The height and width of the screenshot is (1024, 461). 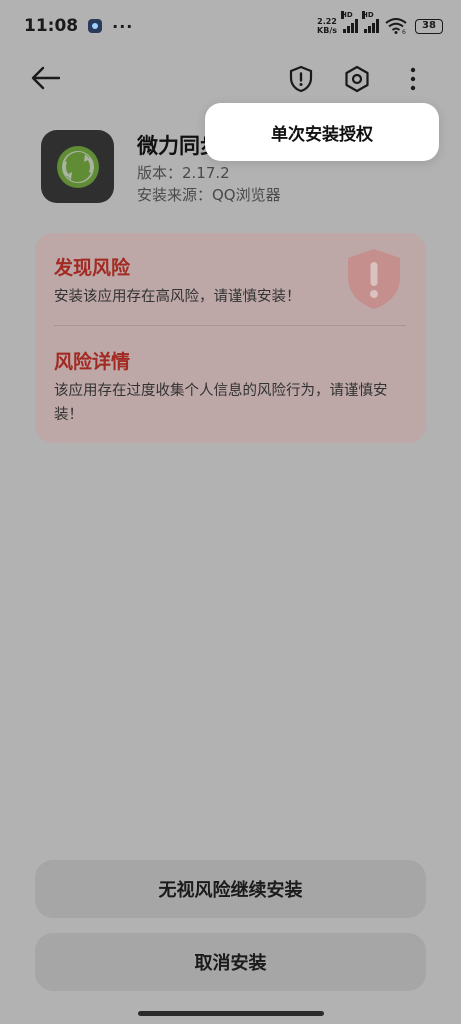 What do you see at coordinates (327, 30) in the screenshot?
I see `network-speed-unit: KB/s` at bounding box center [327, 30].